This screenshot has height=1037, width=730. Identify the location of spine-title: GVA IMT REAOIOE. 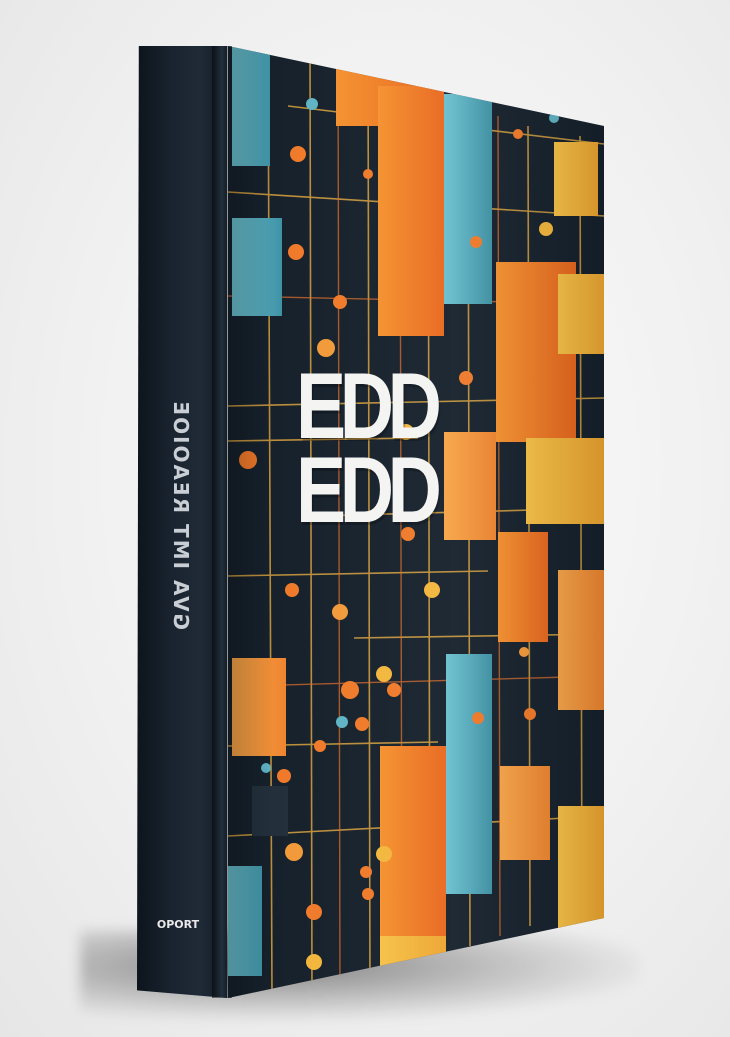
(181, 515).